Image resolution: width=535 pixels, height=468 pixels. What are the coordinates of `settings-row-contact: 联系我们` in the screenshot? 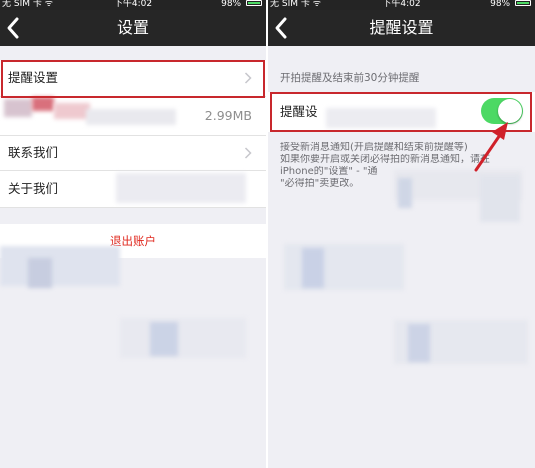 It's located at (133, 153).